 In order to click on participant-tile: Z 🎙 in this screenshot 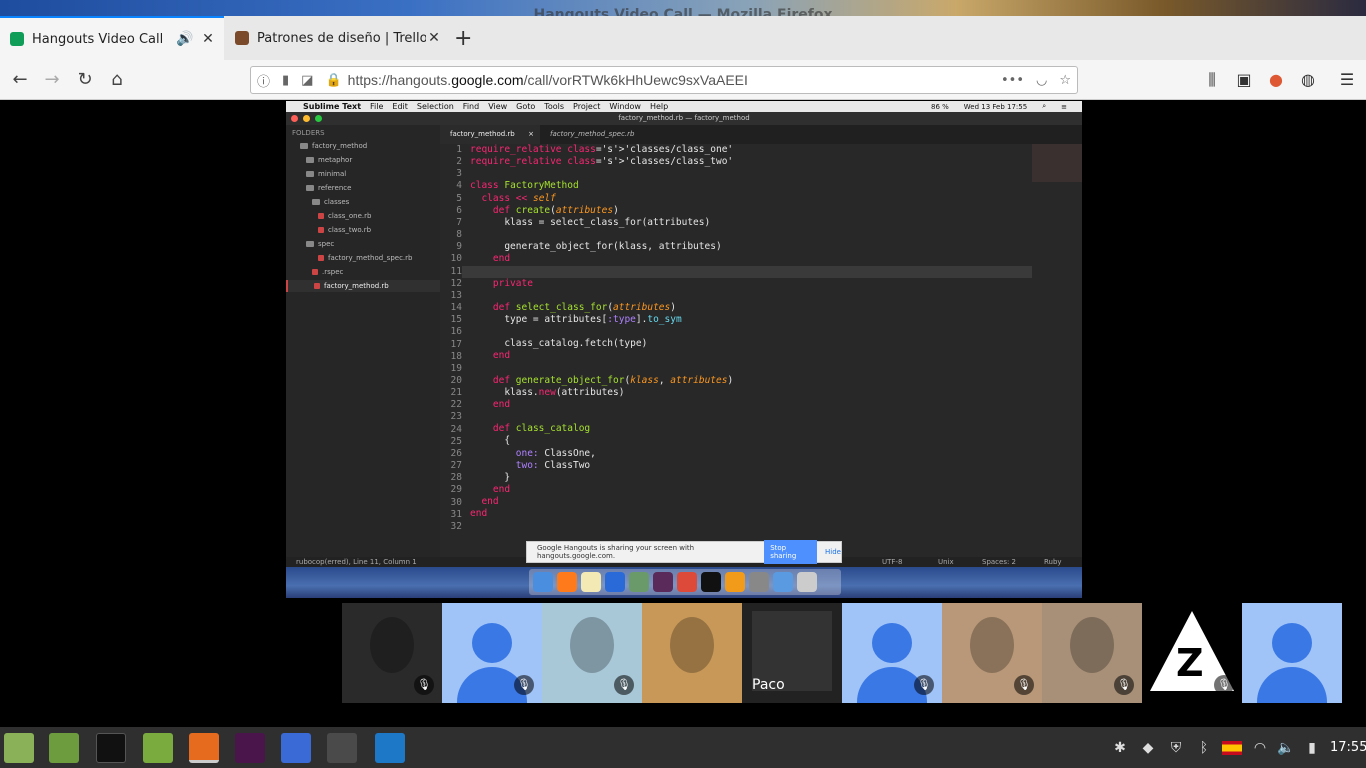, I will do `click(1192, 653)`.